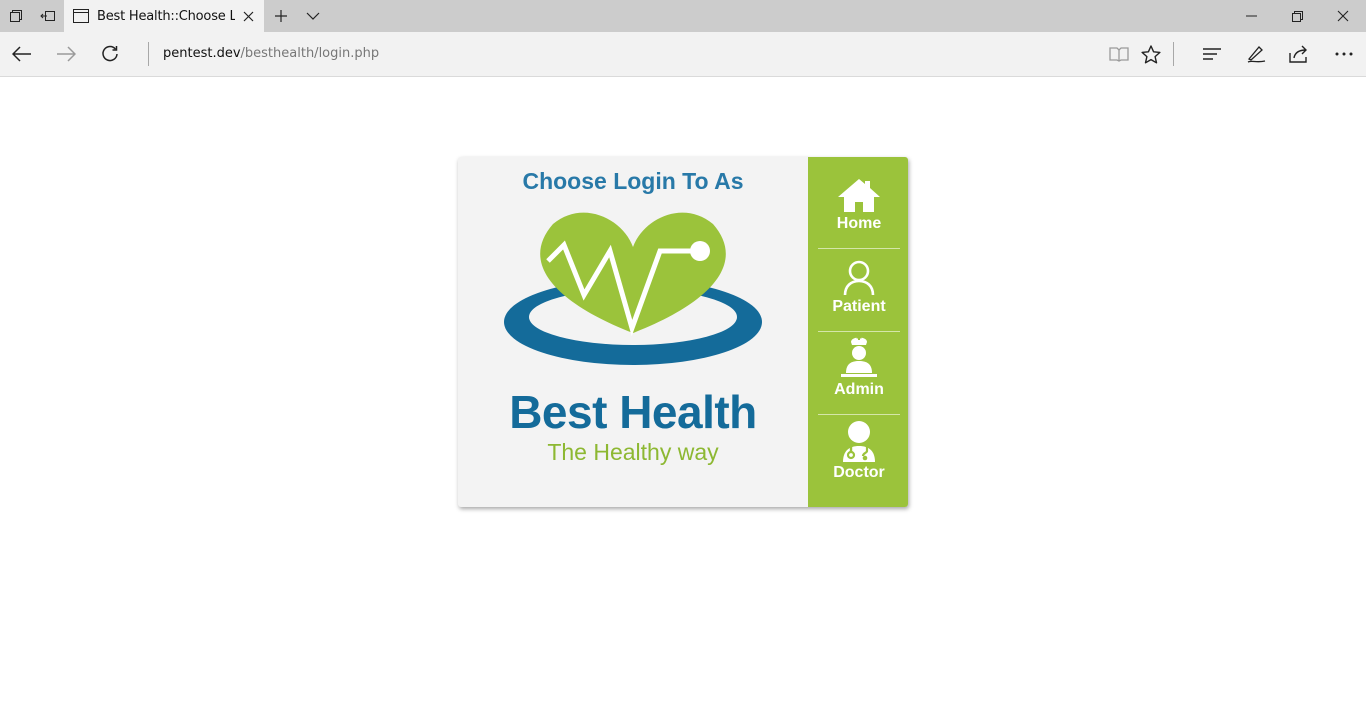 Image resolution: width=1366 pixels, height=728 pixels. I want to click on home-link: Home, so click(859, 208).